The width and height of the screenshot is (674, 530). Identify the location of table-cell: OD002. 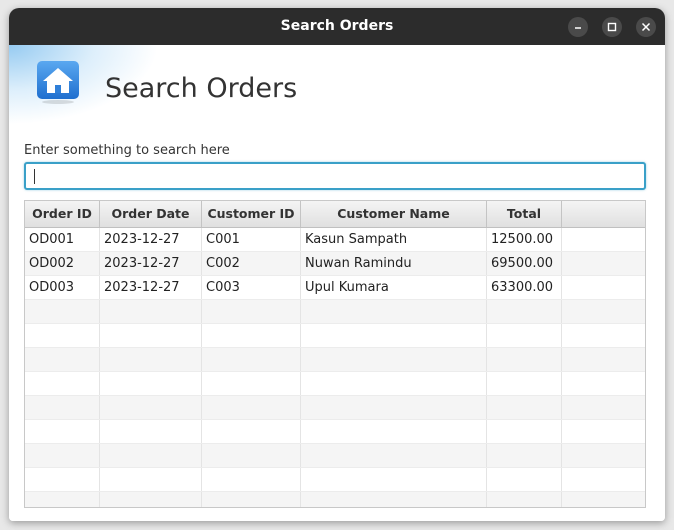
(62, 263).